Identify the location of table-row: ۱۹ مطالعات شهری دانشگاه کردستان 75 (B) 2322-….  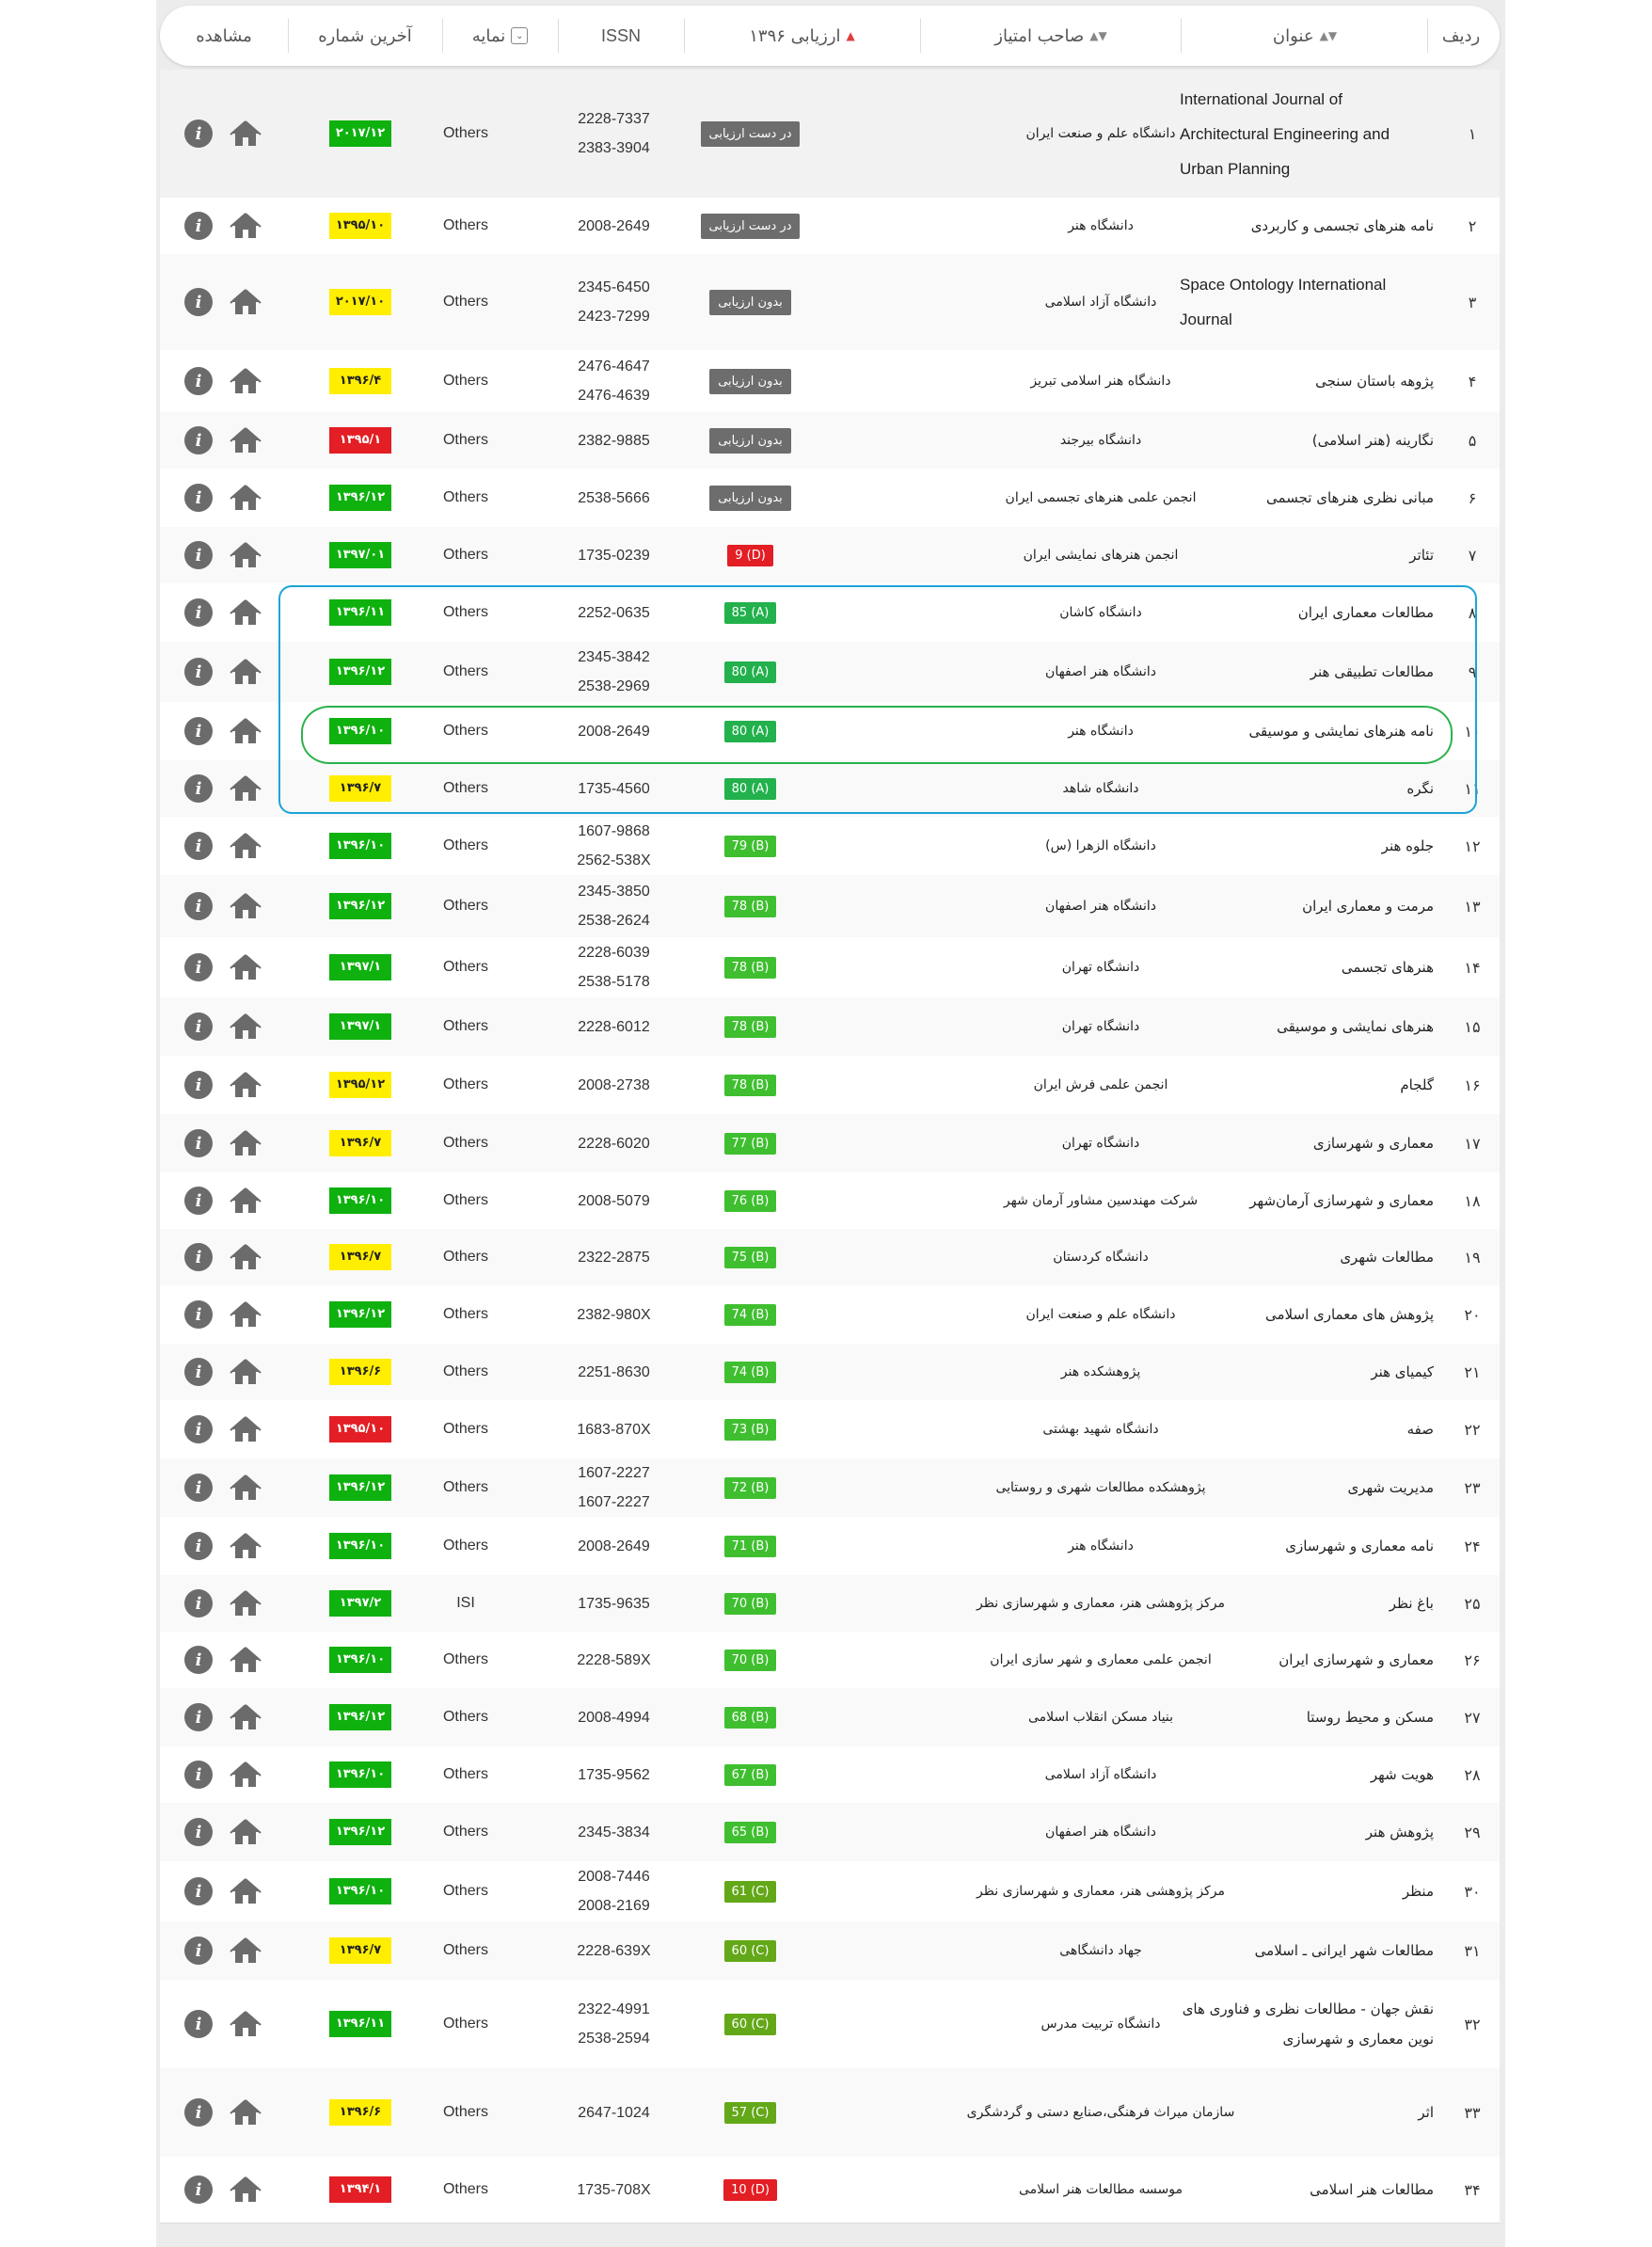
(830, 1258).